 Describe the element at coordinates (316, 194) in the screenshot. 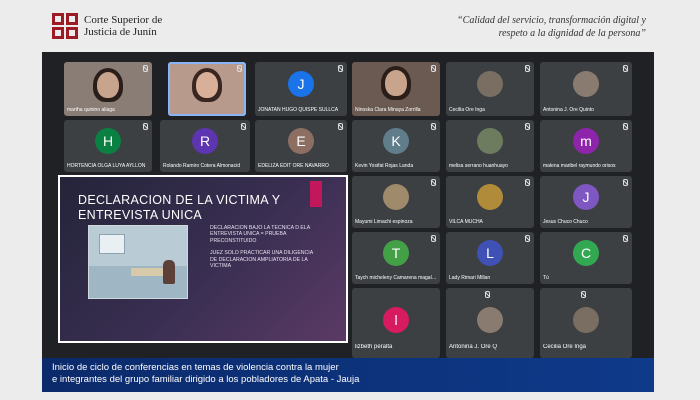

I see `slide-accent-bar` at that location.